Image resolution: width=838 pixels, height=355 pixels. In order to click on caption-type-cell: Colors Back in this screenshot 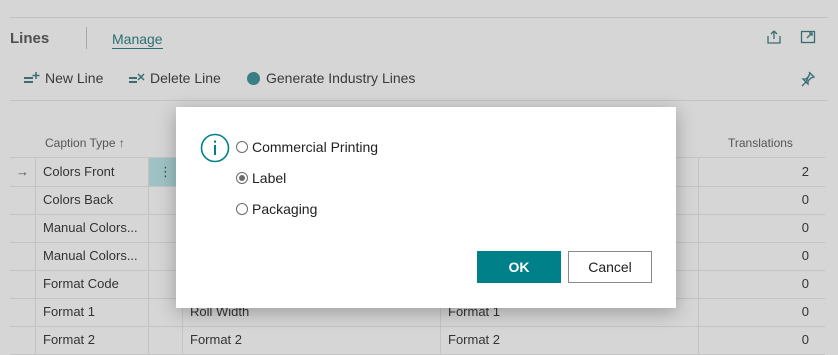, I will do `click(92, 200)`.